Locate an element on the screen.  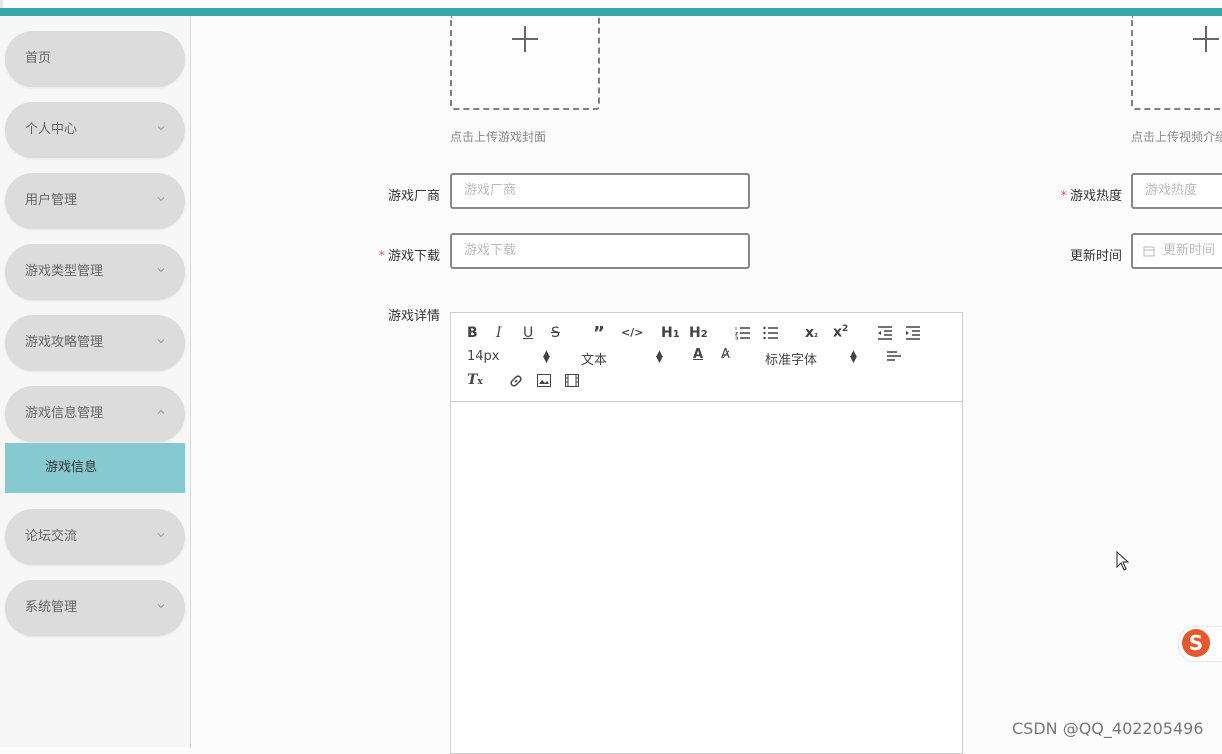
cover-upload-hint: 点击上传游戏封面 is located at coordinates (498, 137).